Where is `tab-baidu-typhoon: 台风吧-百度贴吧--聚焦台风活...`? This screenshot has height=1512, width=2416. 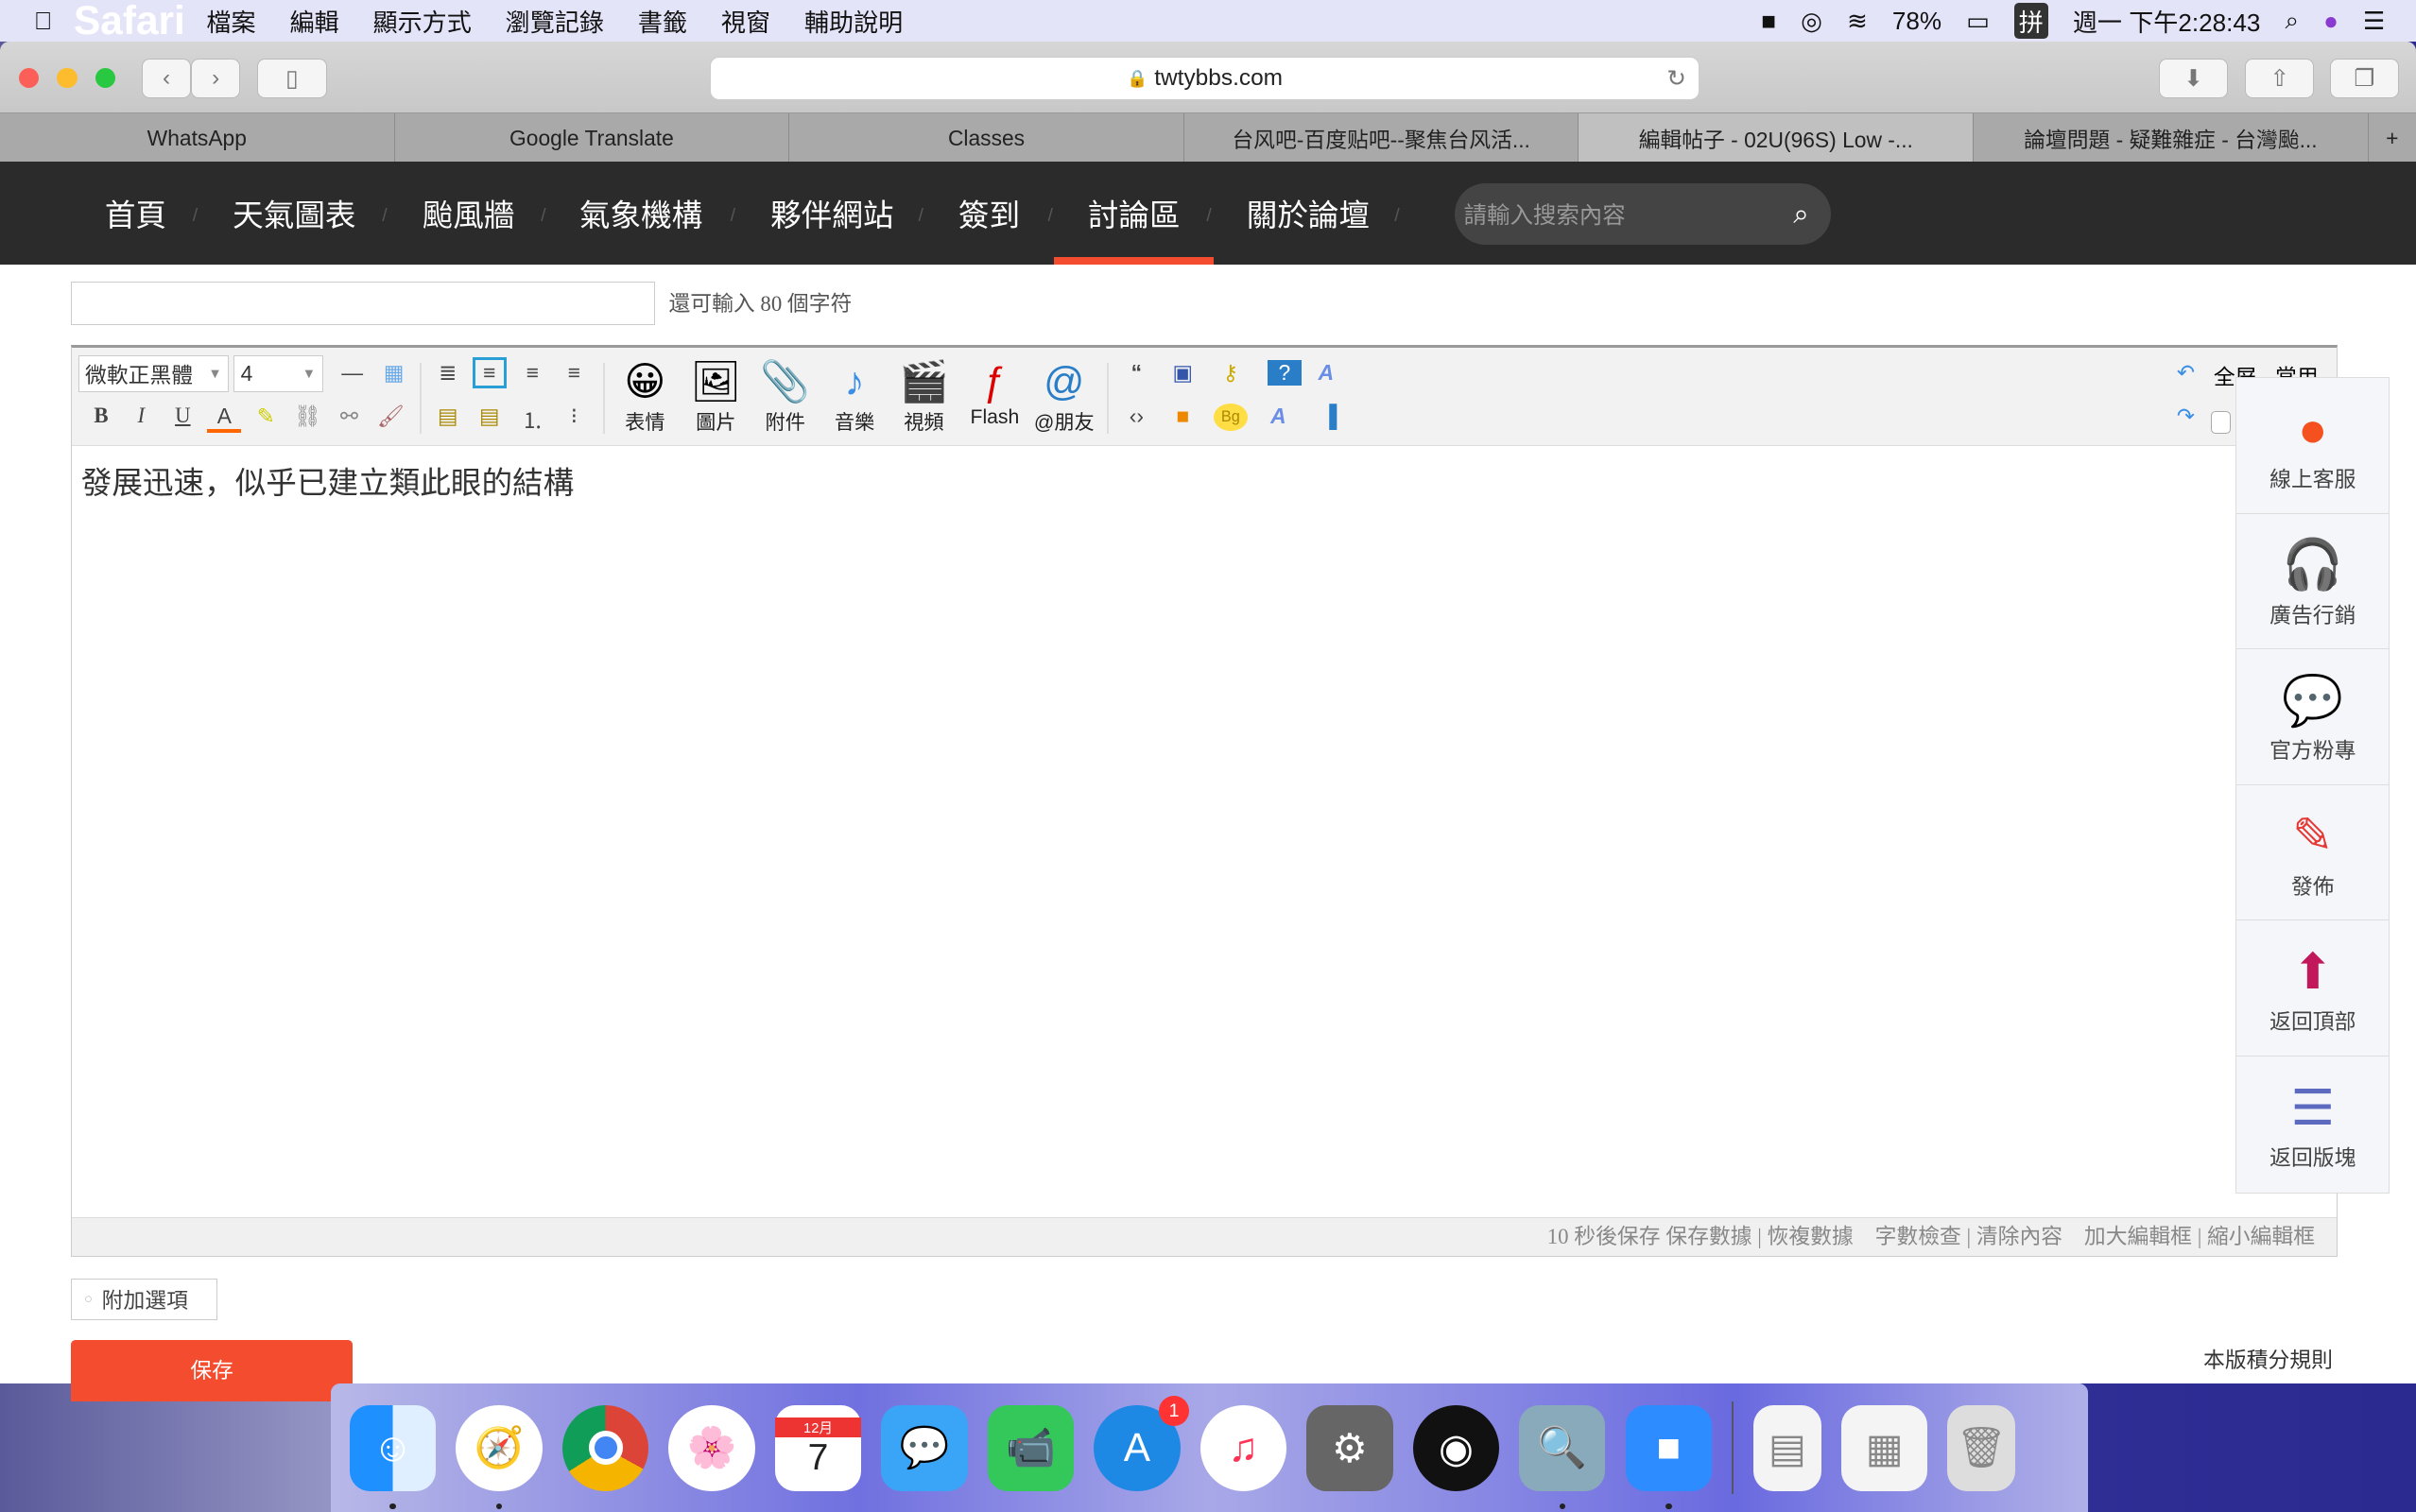
tab-baidu-typhoon: 台风吧-百度贴吧--聚焦台风活... is located at coordinates (1381, 137).